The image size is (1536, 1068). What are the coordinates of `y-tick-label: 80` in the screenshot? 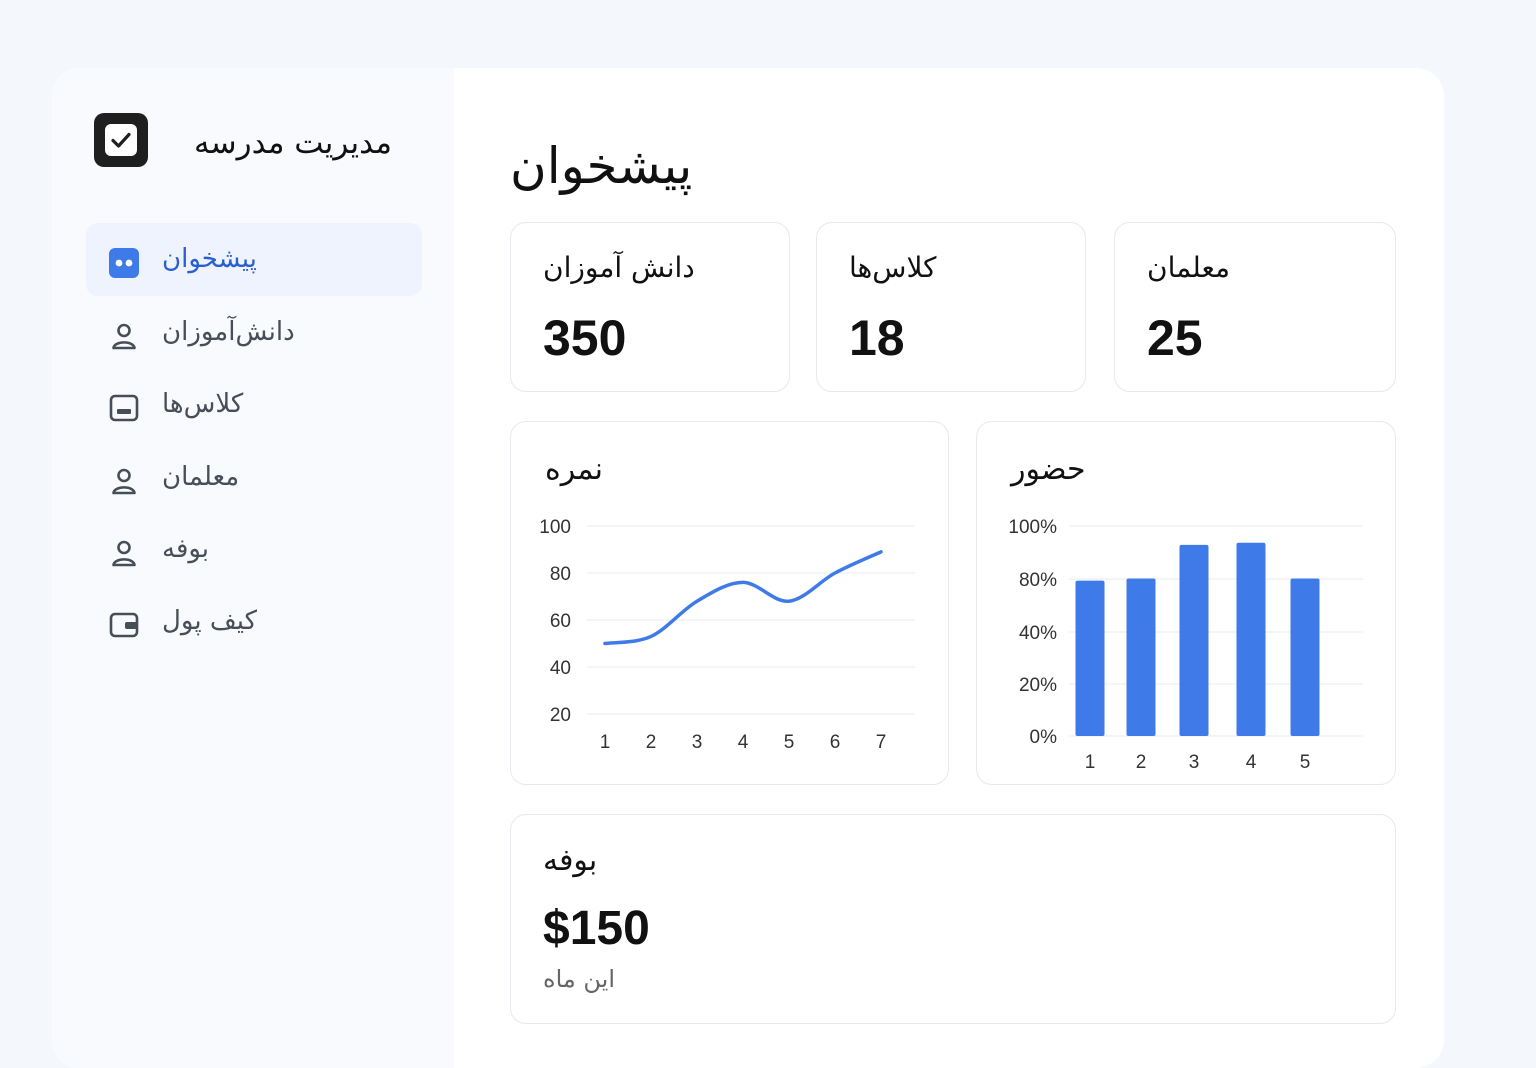 It's located at (560, 574).